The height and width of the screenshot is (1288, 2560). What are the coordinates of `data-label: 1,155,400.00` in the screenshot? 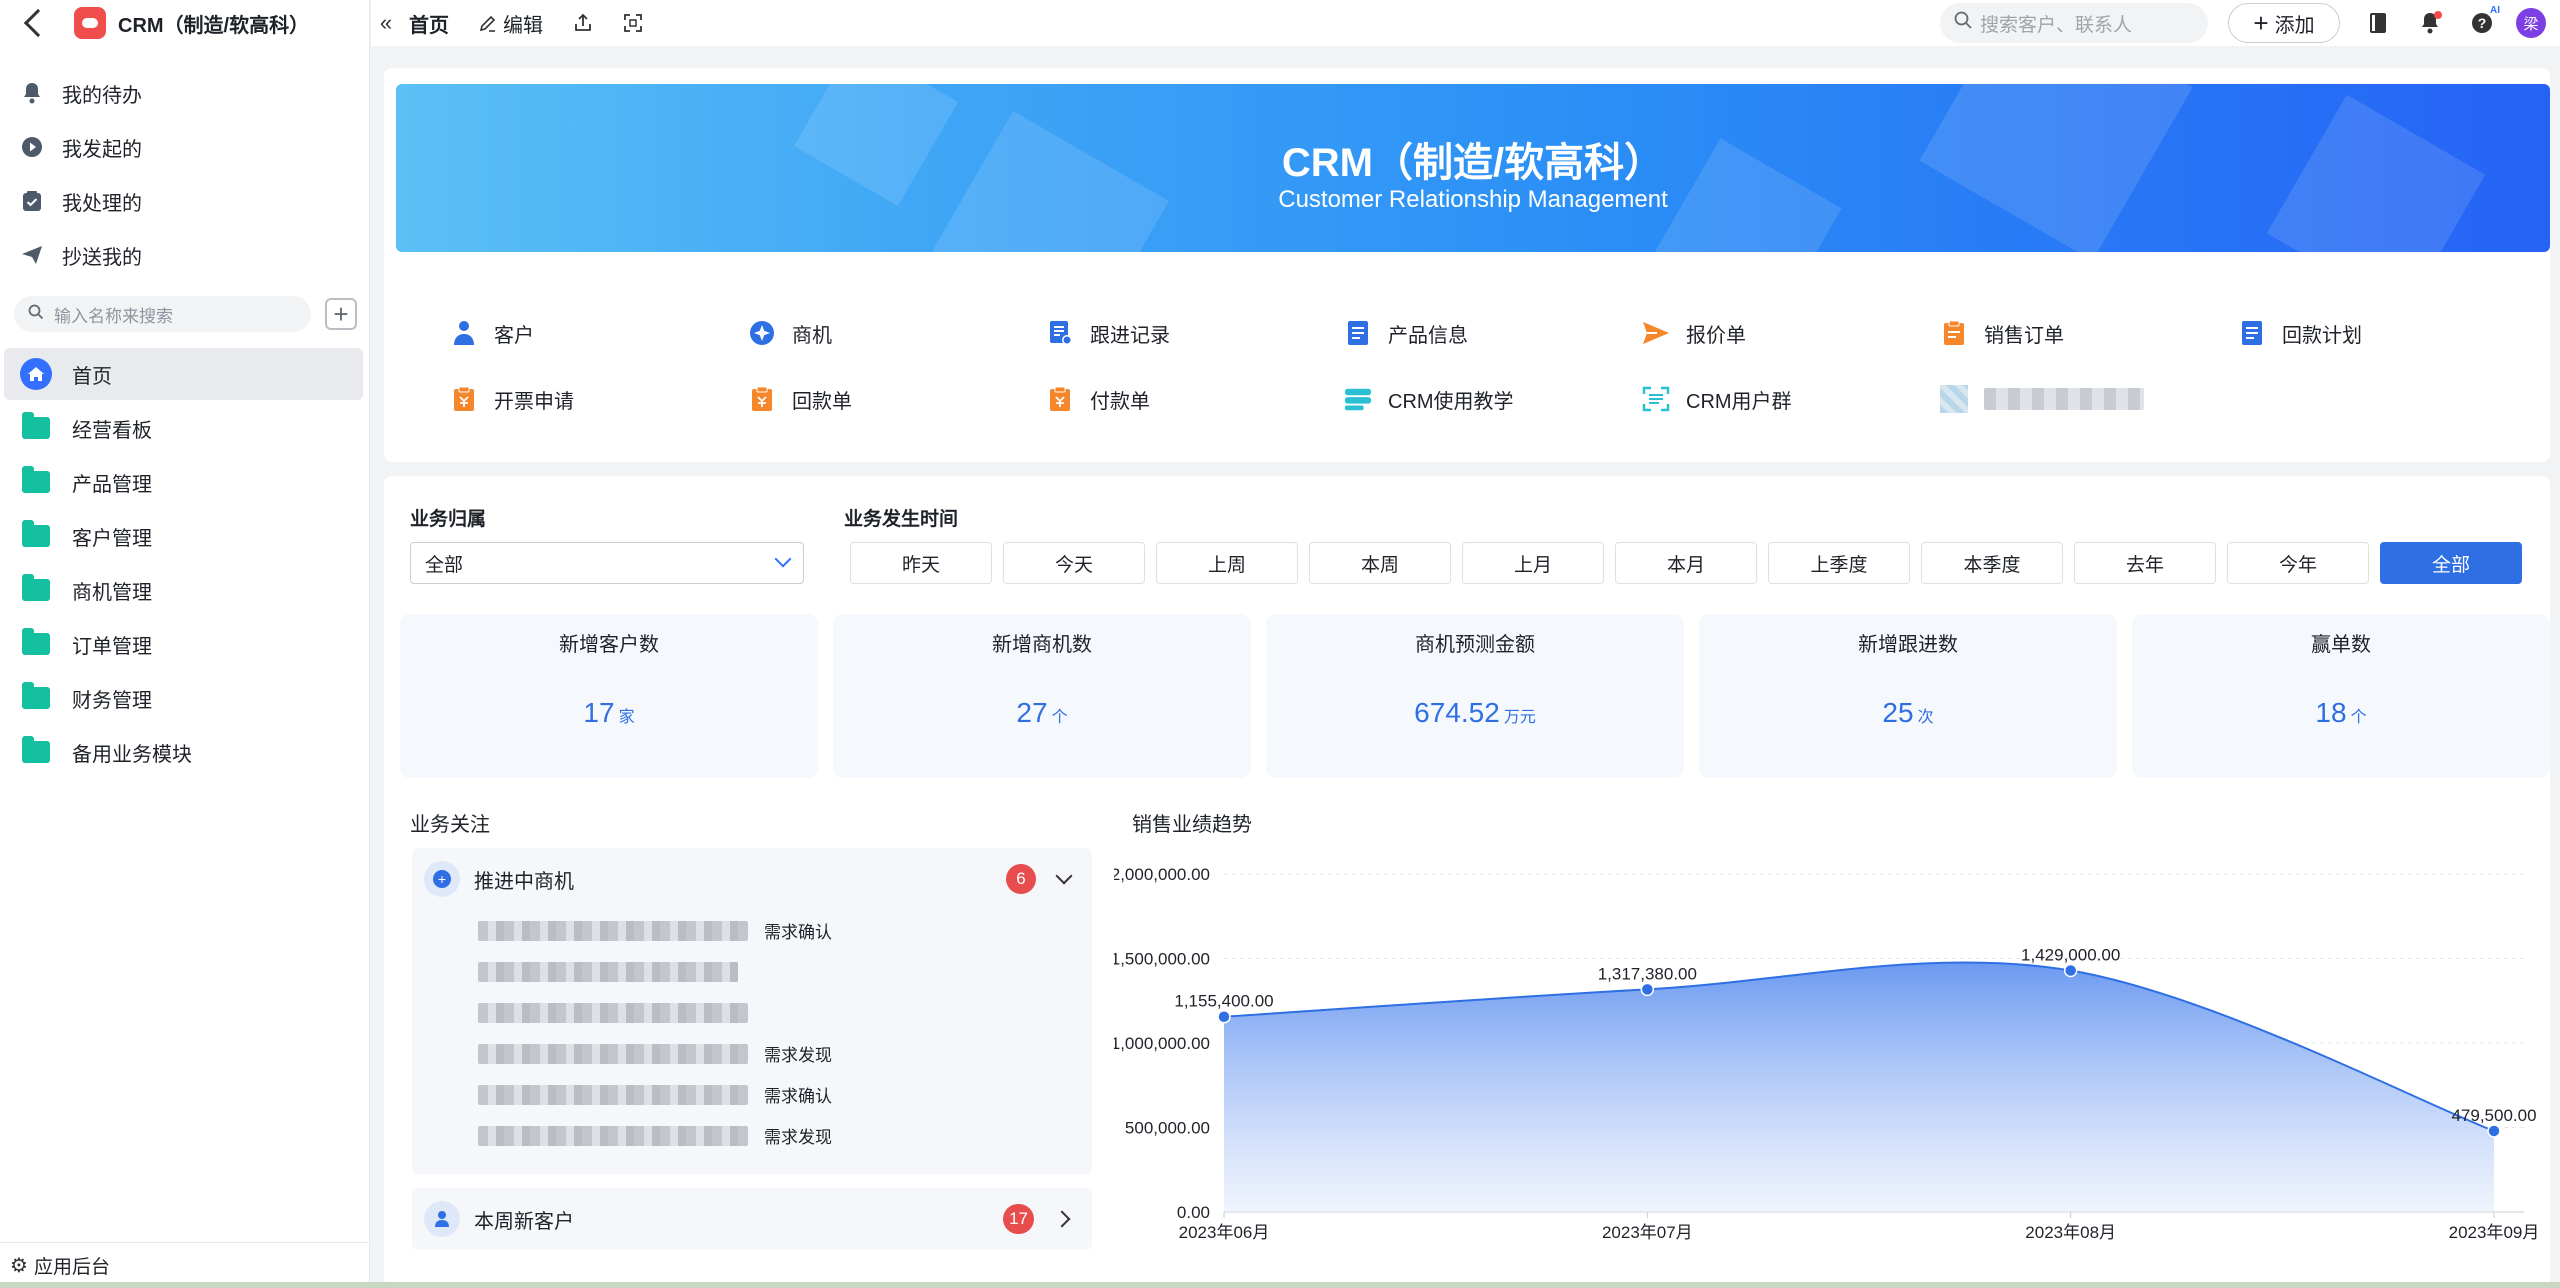 It's located at (1223, 1001).